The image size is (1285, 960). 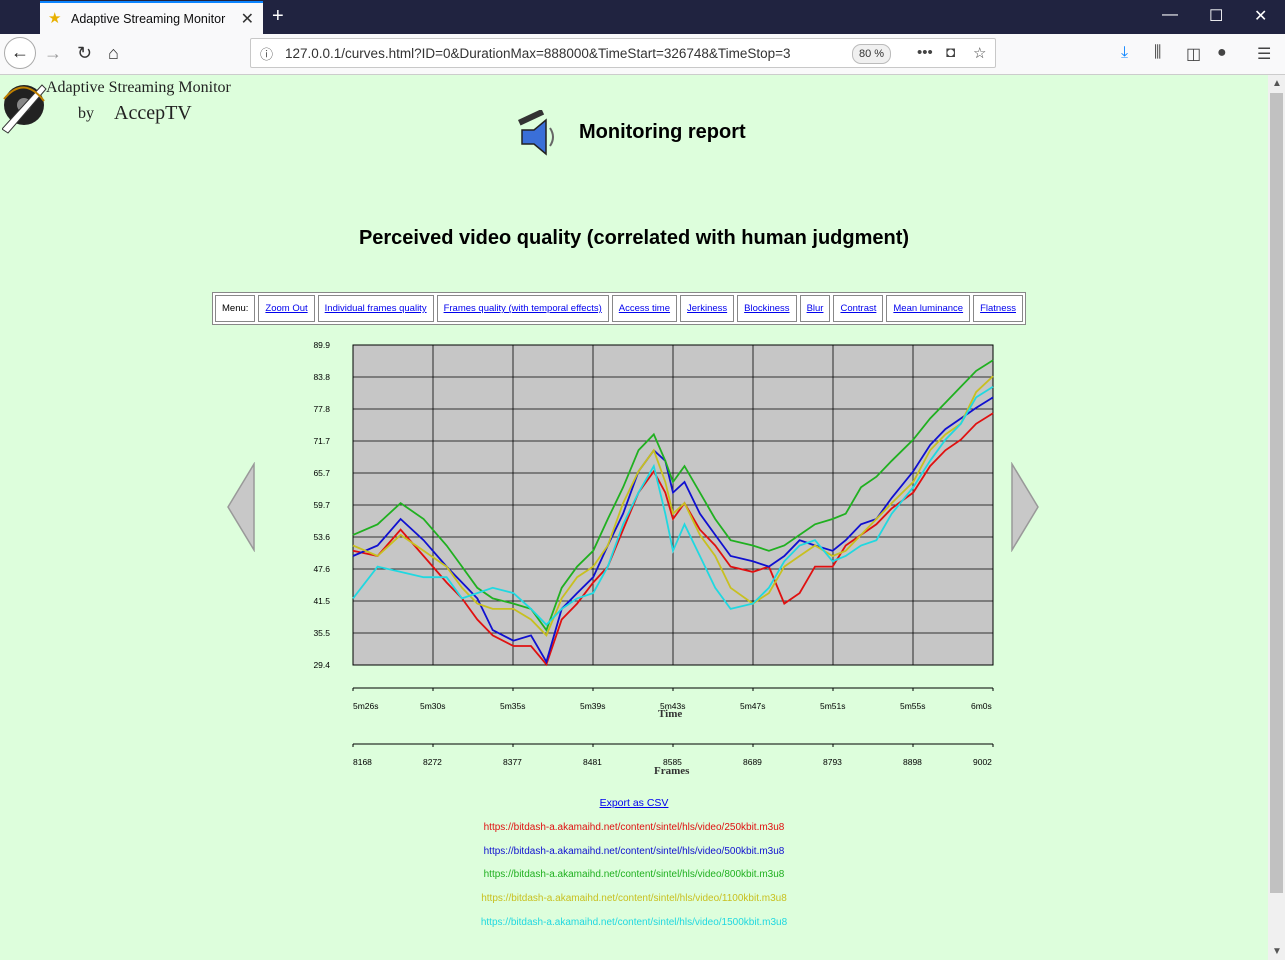 I want to click on bookmark-star-icon: ☆, so click(x=979, y=53).